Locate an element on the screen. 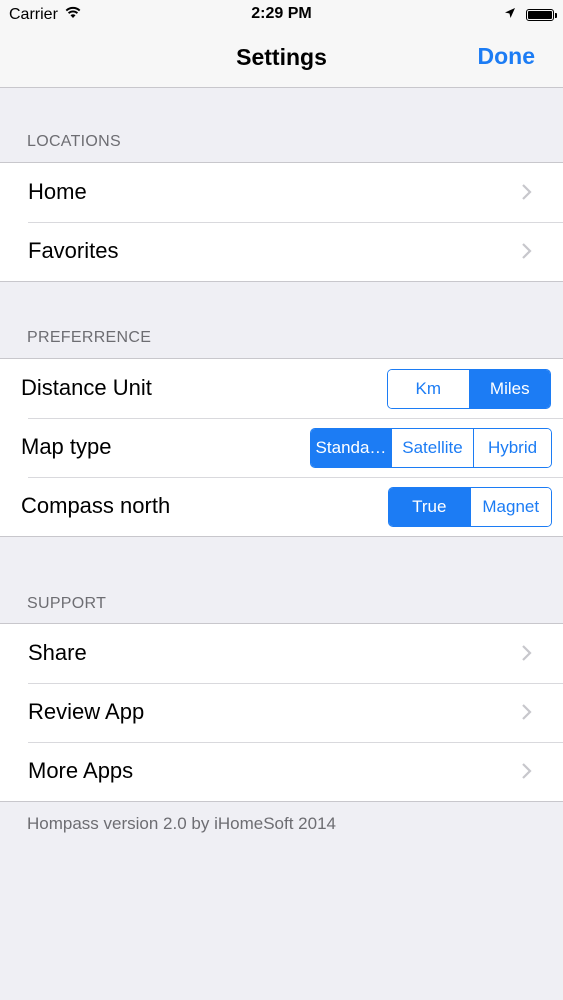 The image size is (563, 1000). compass-north-segmented-control: True Magnet is located at coordinates (470, 507).